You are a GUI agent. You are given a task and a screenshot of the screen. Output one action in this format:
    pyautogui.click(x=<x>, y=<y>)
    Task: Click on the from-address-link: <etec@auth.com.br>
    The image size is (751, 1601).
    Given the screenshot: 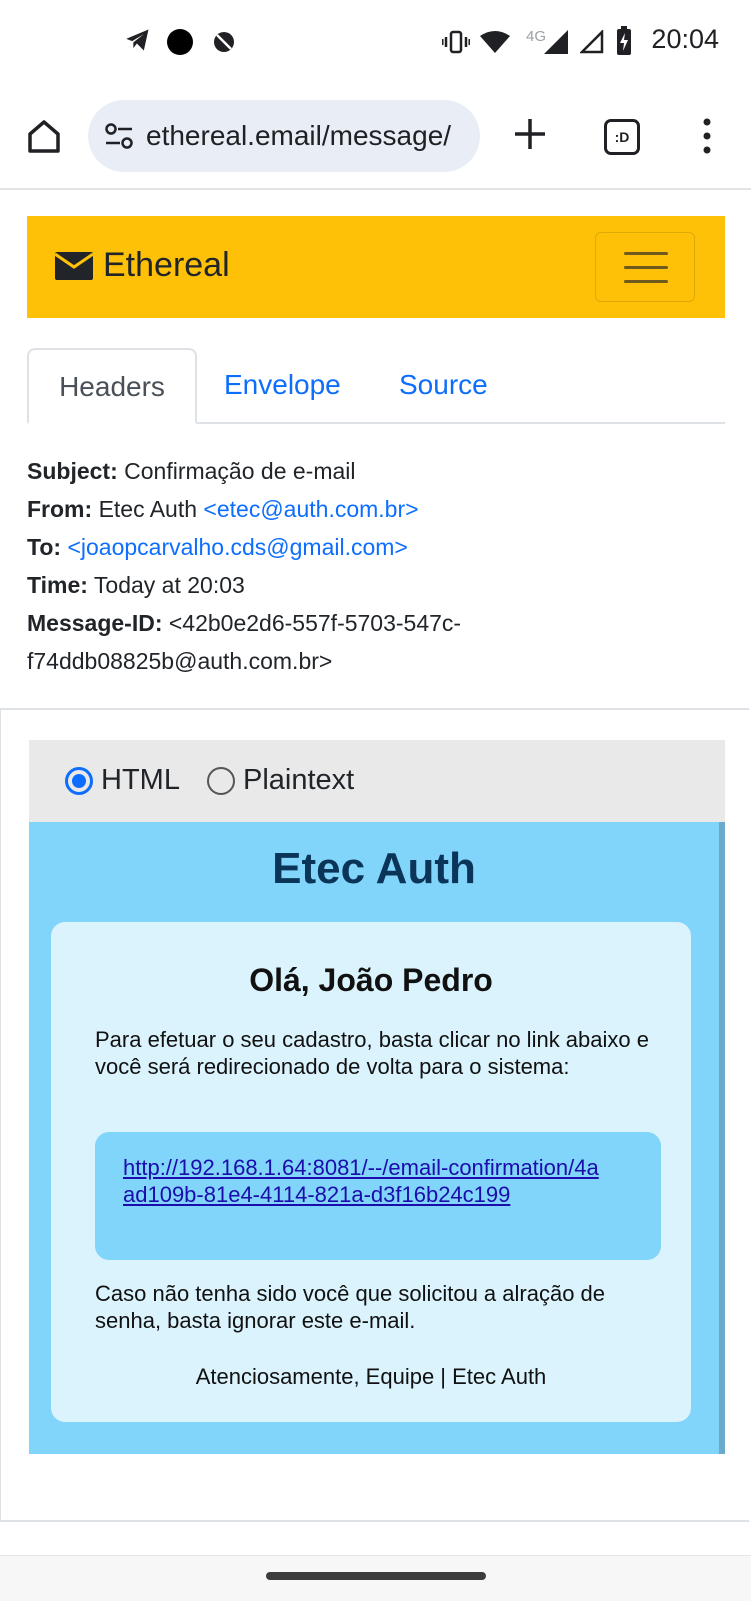 What is the action you would take?
    pyautogui.click(x=310, y=509)
    